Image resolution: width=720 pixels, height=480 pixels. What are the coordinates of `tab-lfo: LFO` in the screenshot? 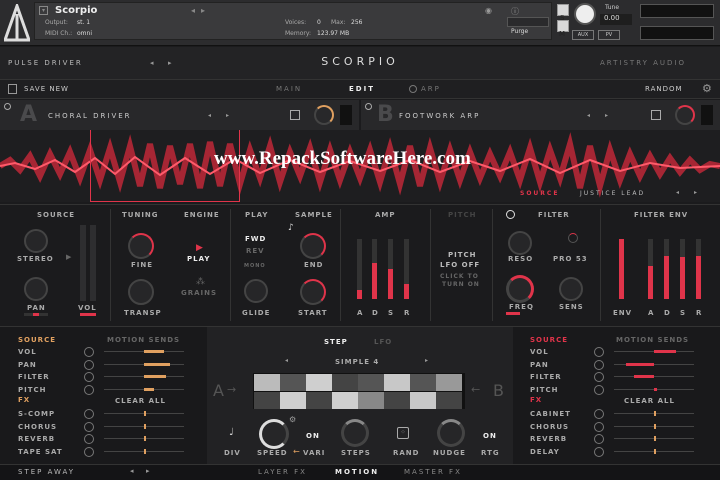 It's located at (383, 342).